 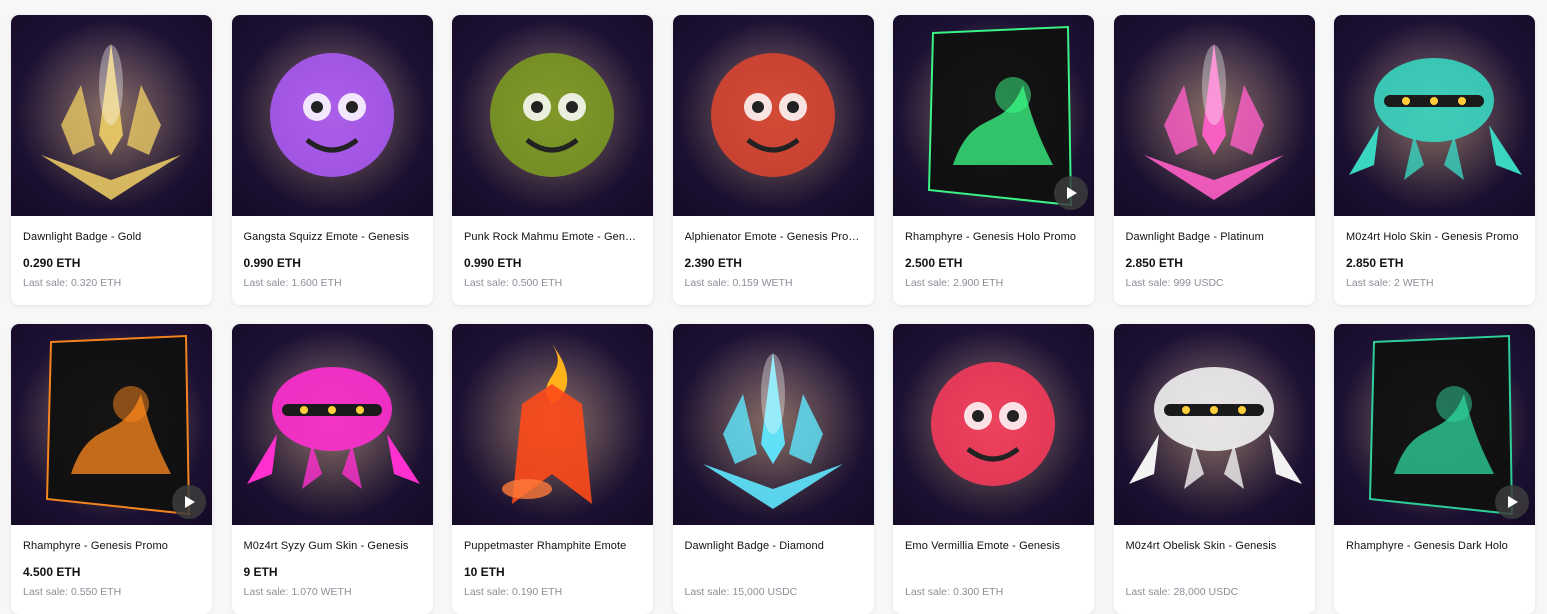 I want to click on last-sale, so click(x=1434, y=592).